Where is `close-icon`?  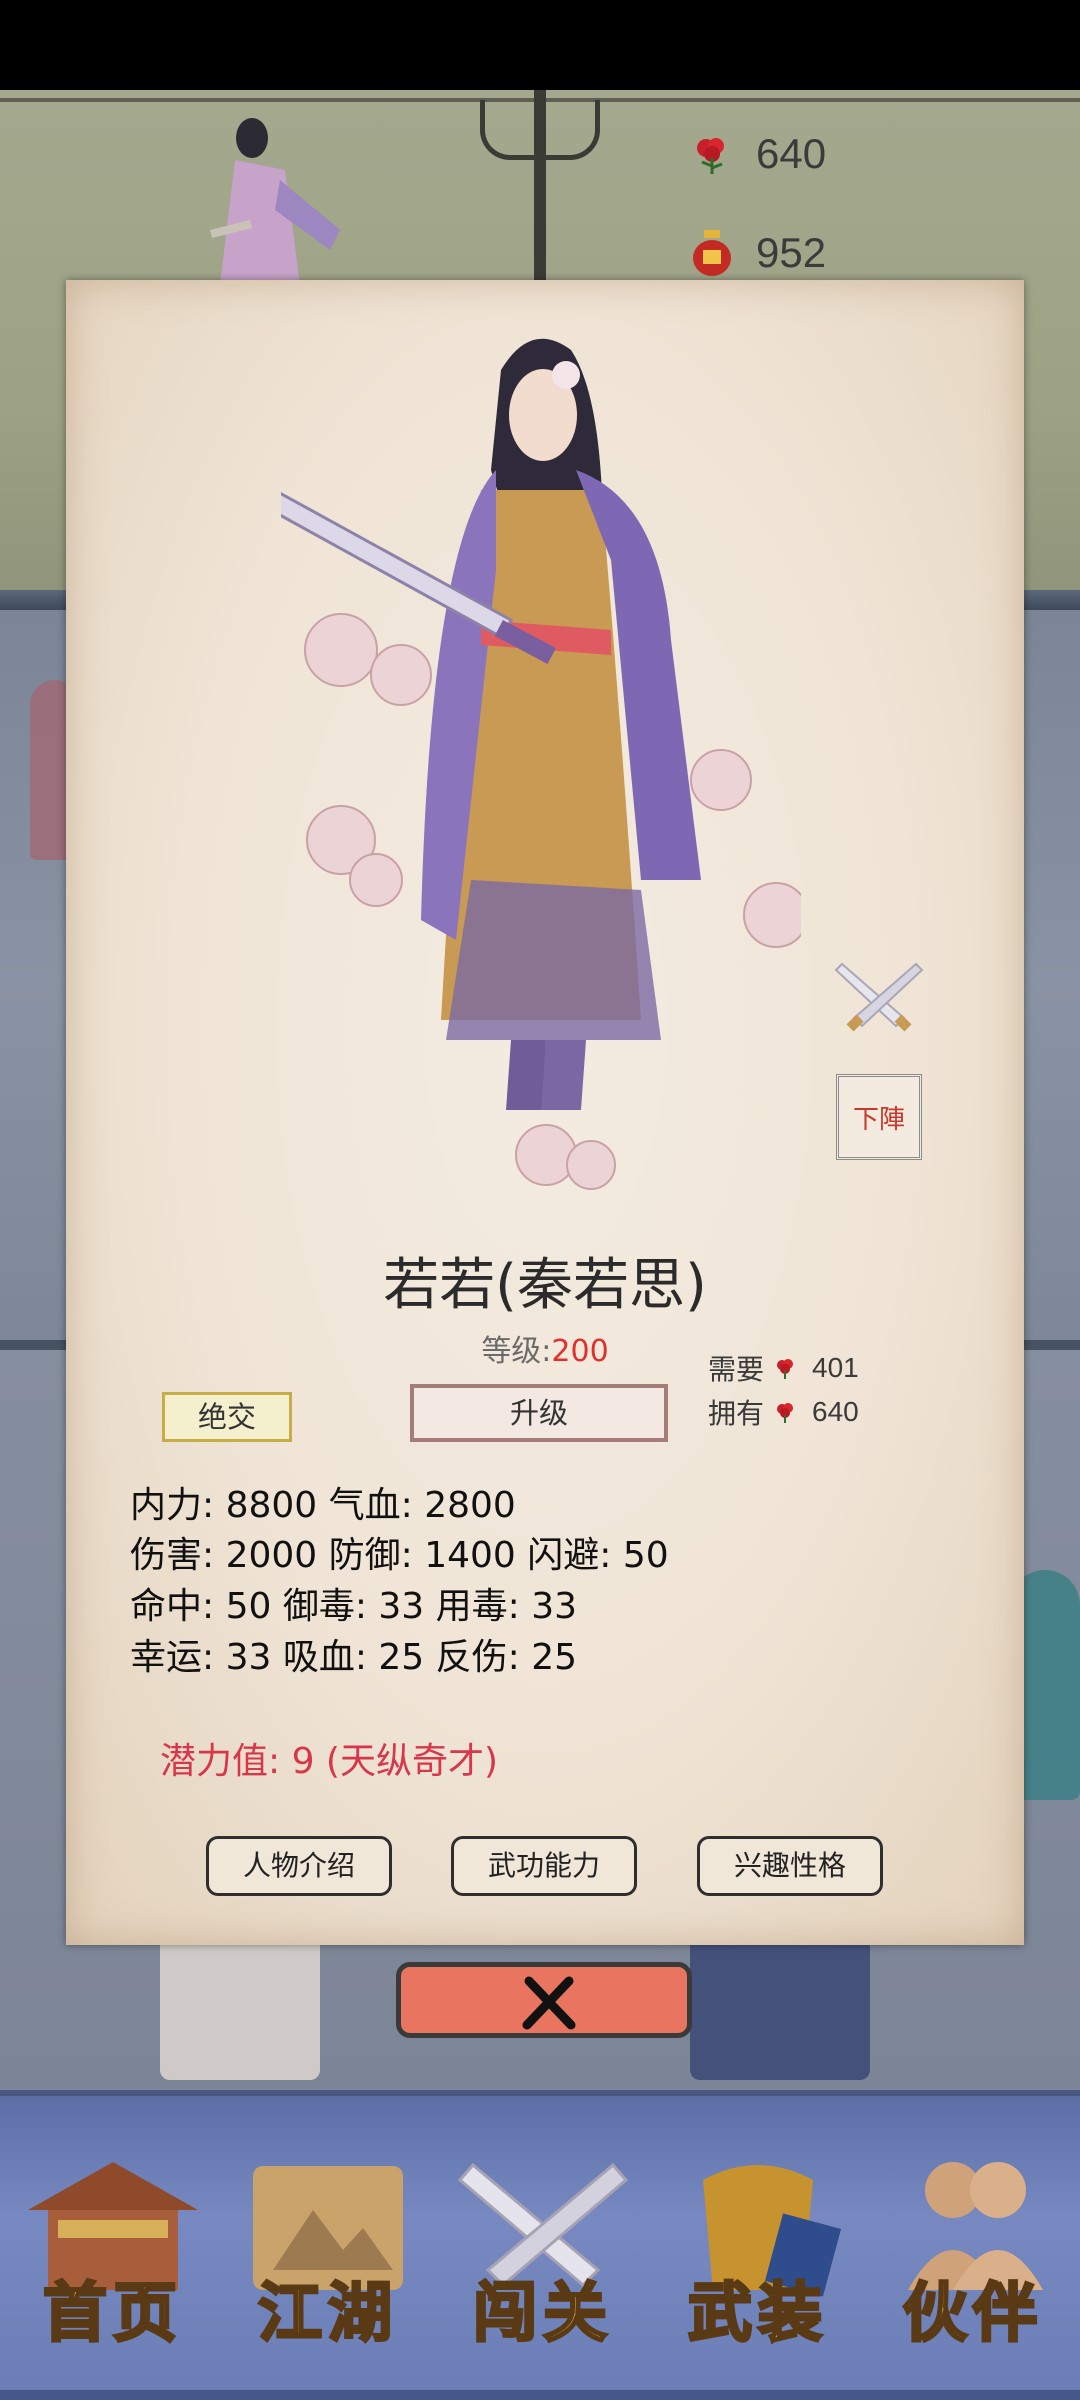
close-icon is located at coordinates (549, 2003).